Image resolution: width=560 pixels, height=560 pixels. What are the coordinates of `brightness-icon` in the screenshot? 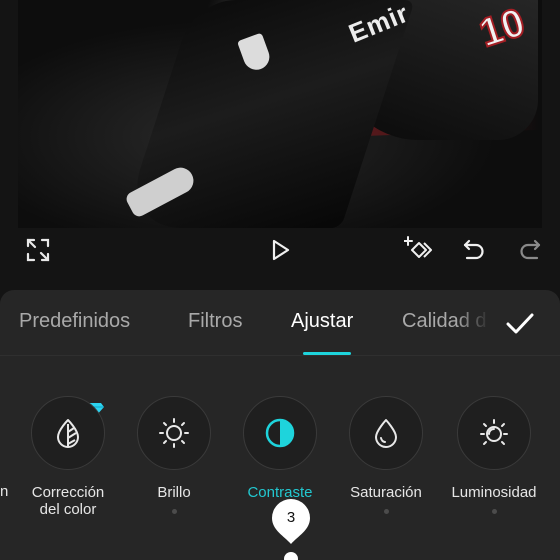 It's located at (174, 433).